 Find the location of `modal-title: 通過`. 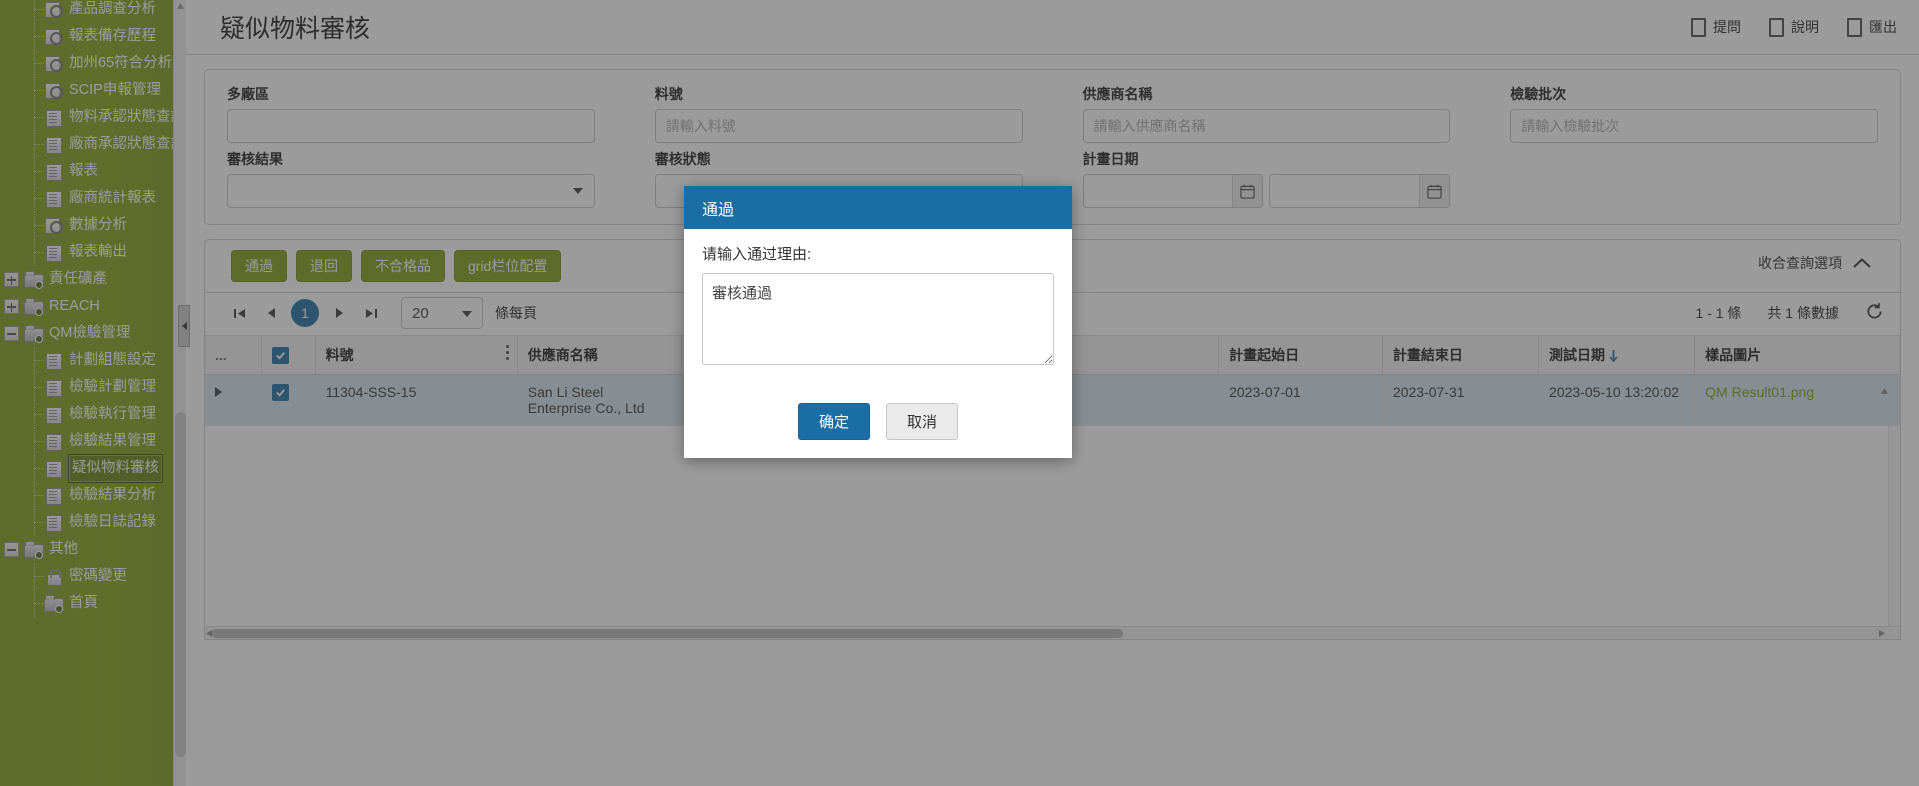

modal-title: 通過 is located at coordinates (718, 210).